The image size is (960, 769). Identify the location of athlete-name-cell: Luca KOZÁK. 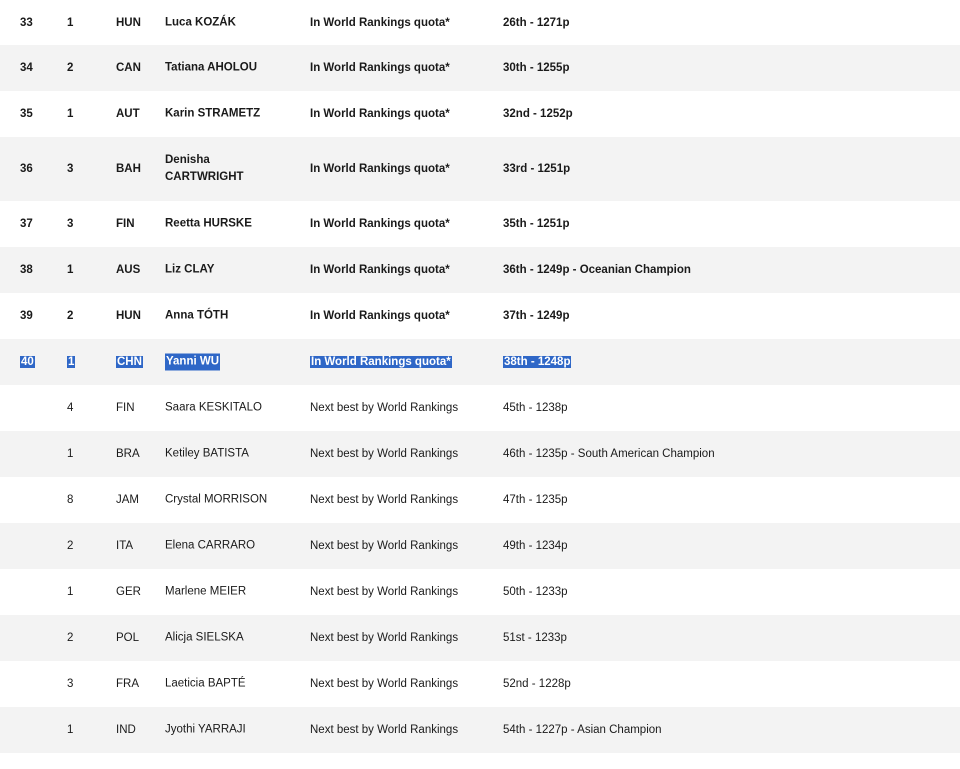
(200, 22).